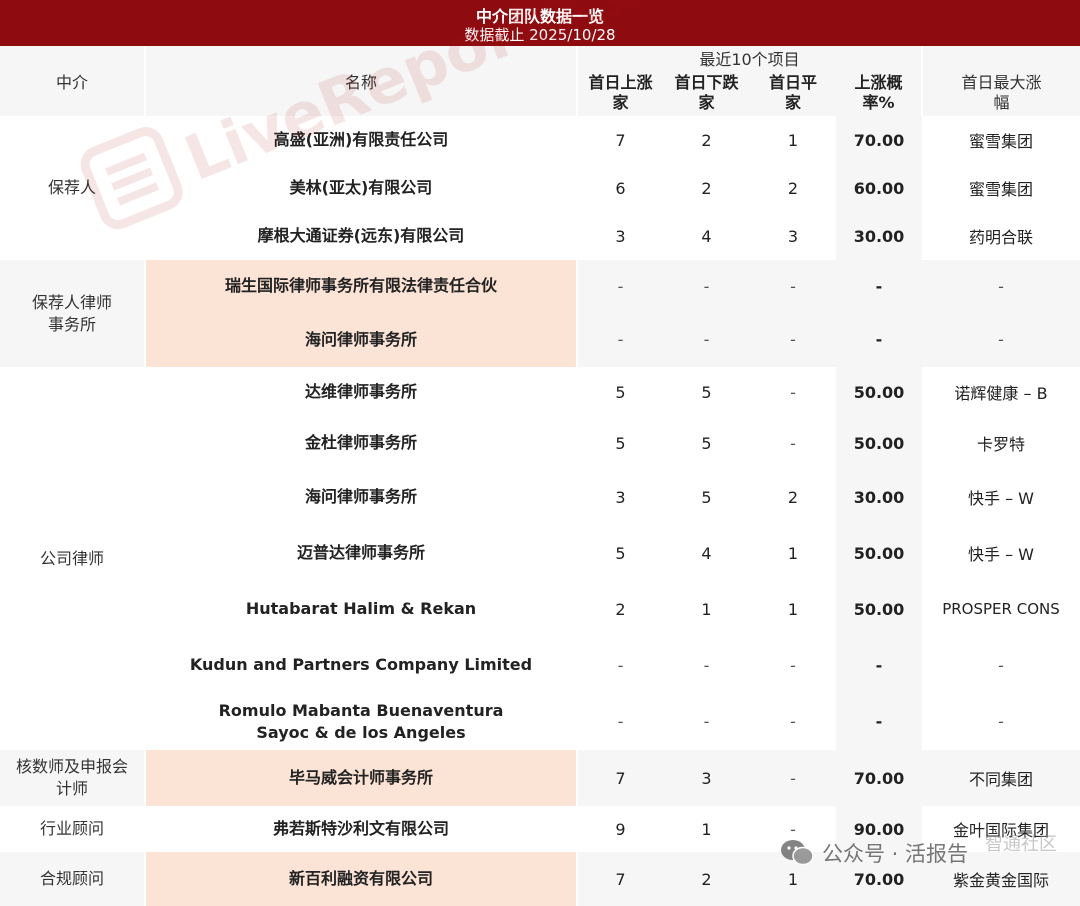 The height and width of the screenshot is (906, 1080). Describe the element at coordinates (72, 81) in the screenshot. I see `col-header-intermediary: 中介` at that location.